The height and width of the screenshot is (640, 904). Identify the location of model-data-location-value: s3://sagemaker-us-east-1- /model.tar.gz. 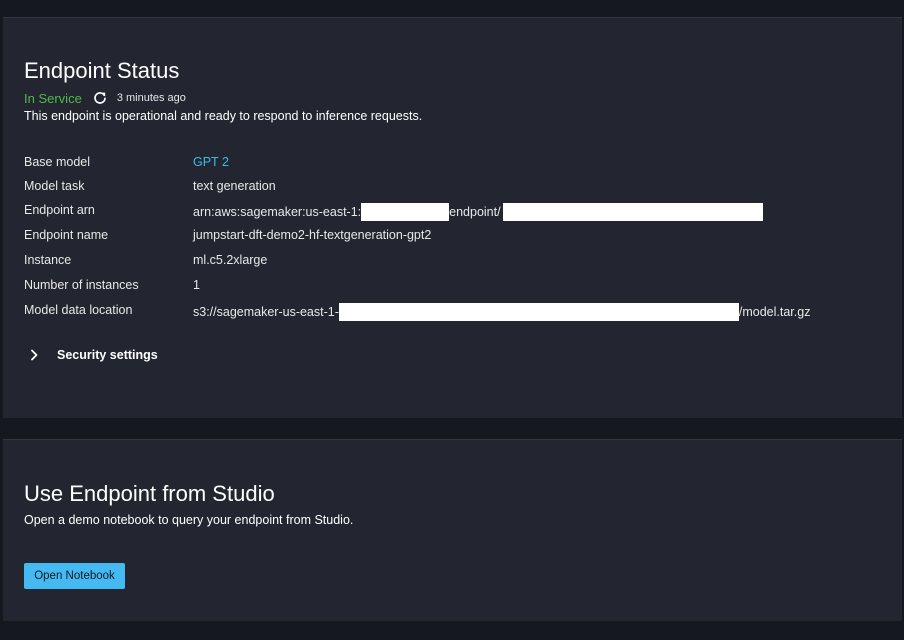
(501, 312).